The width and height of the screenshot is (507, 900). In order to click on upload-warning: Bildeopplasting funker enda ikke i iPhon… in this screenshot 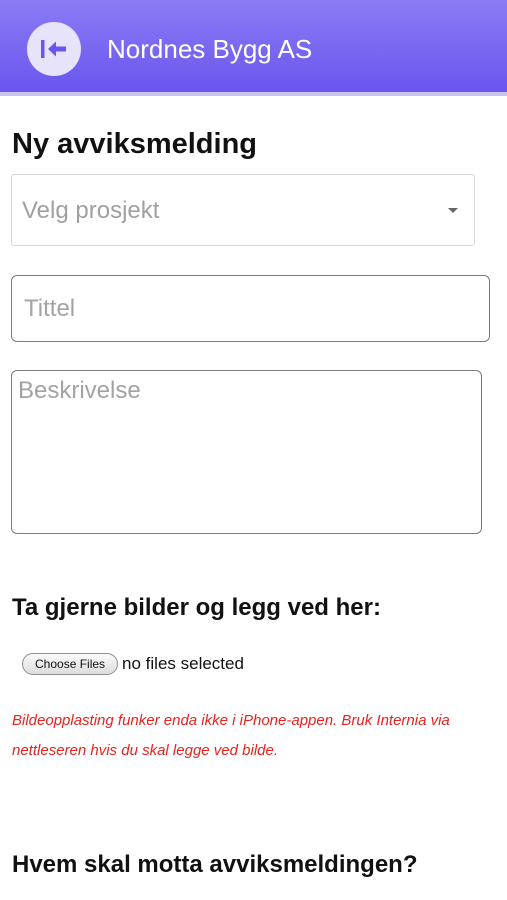, I will do `click(231, 735)`.